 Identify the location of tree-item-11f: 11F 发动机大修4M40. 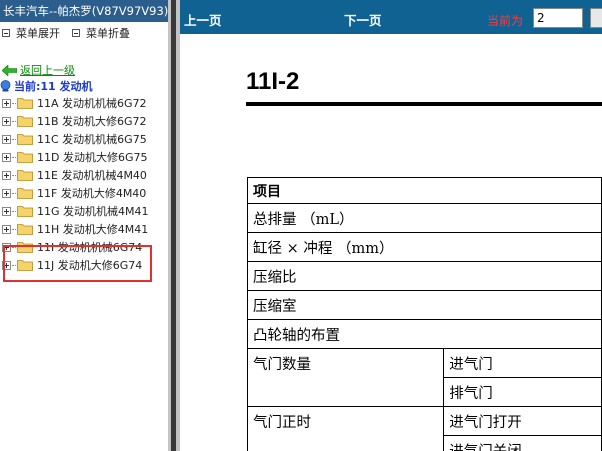
(84, 193).